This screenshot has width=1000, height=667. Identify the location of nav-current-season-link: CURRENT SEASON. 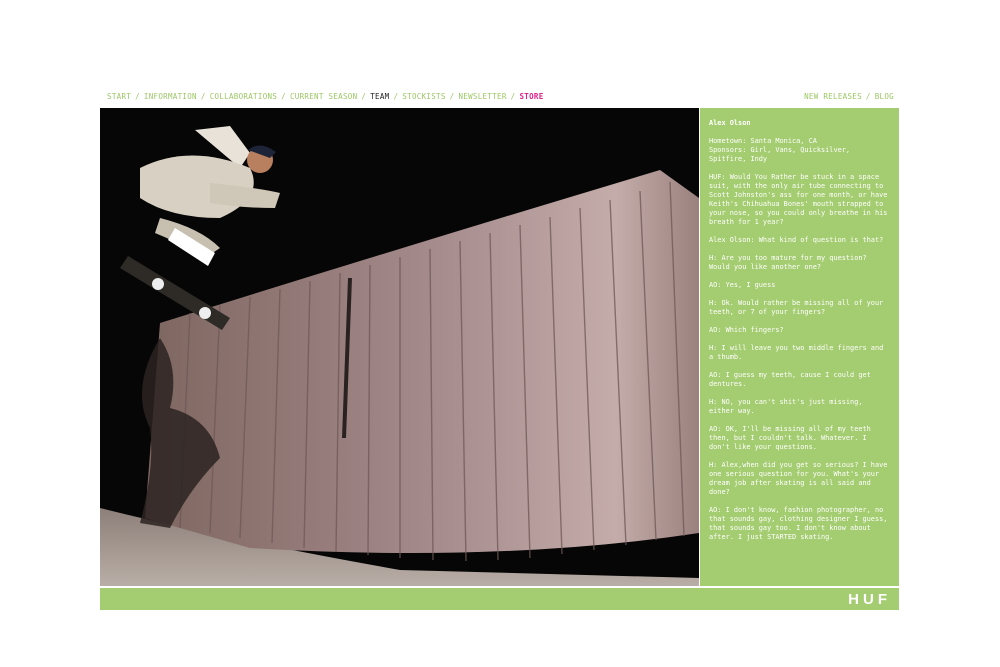
(323, 96).